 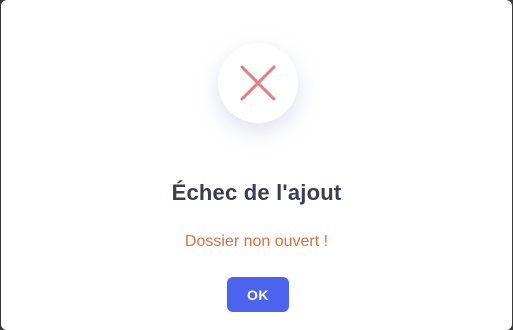 I want to click on error-icon-circle, so click(x=258, y=83).